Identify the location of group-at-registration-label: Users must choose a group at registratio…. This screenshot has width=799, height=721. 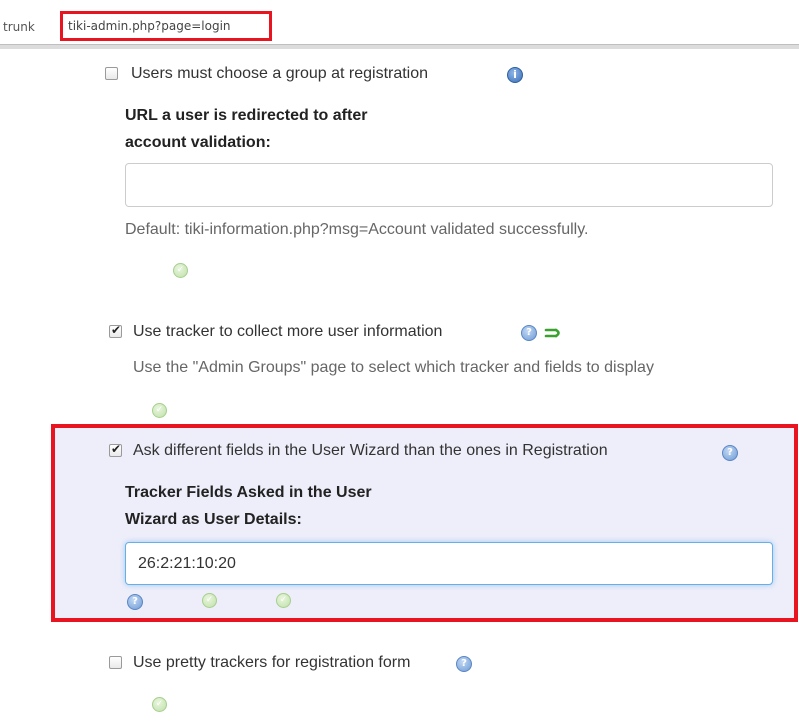
(280, 73).